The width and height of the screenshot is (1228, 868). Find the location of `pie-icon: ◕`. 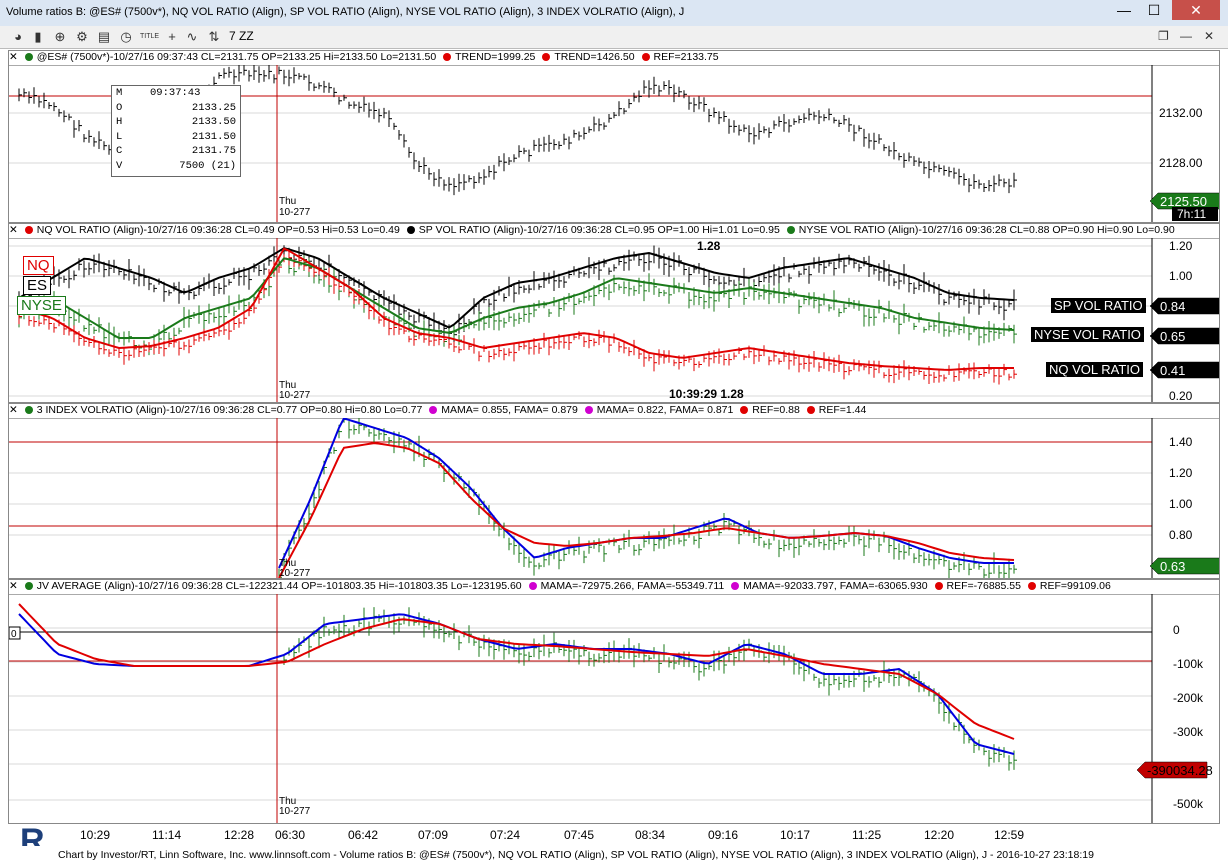

pie-icon: ◕ is located at coordinates (18, 37).